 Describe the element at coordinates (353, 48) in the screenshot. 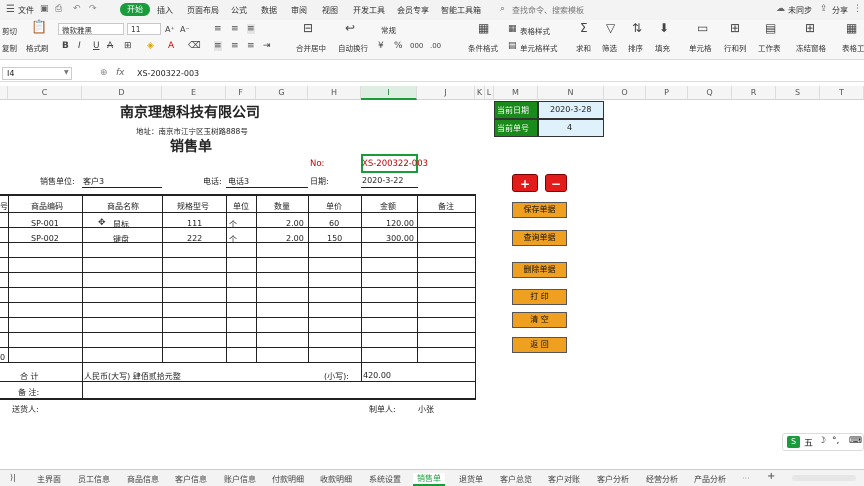

I see `wrap-text-button: 自动换行` at that location.